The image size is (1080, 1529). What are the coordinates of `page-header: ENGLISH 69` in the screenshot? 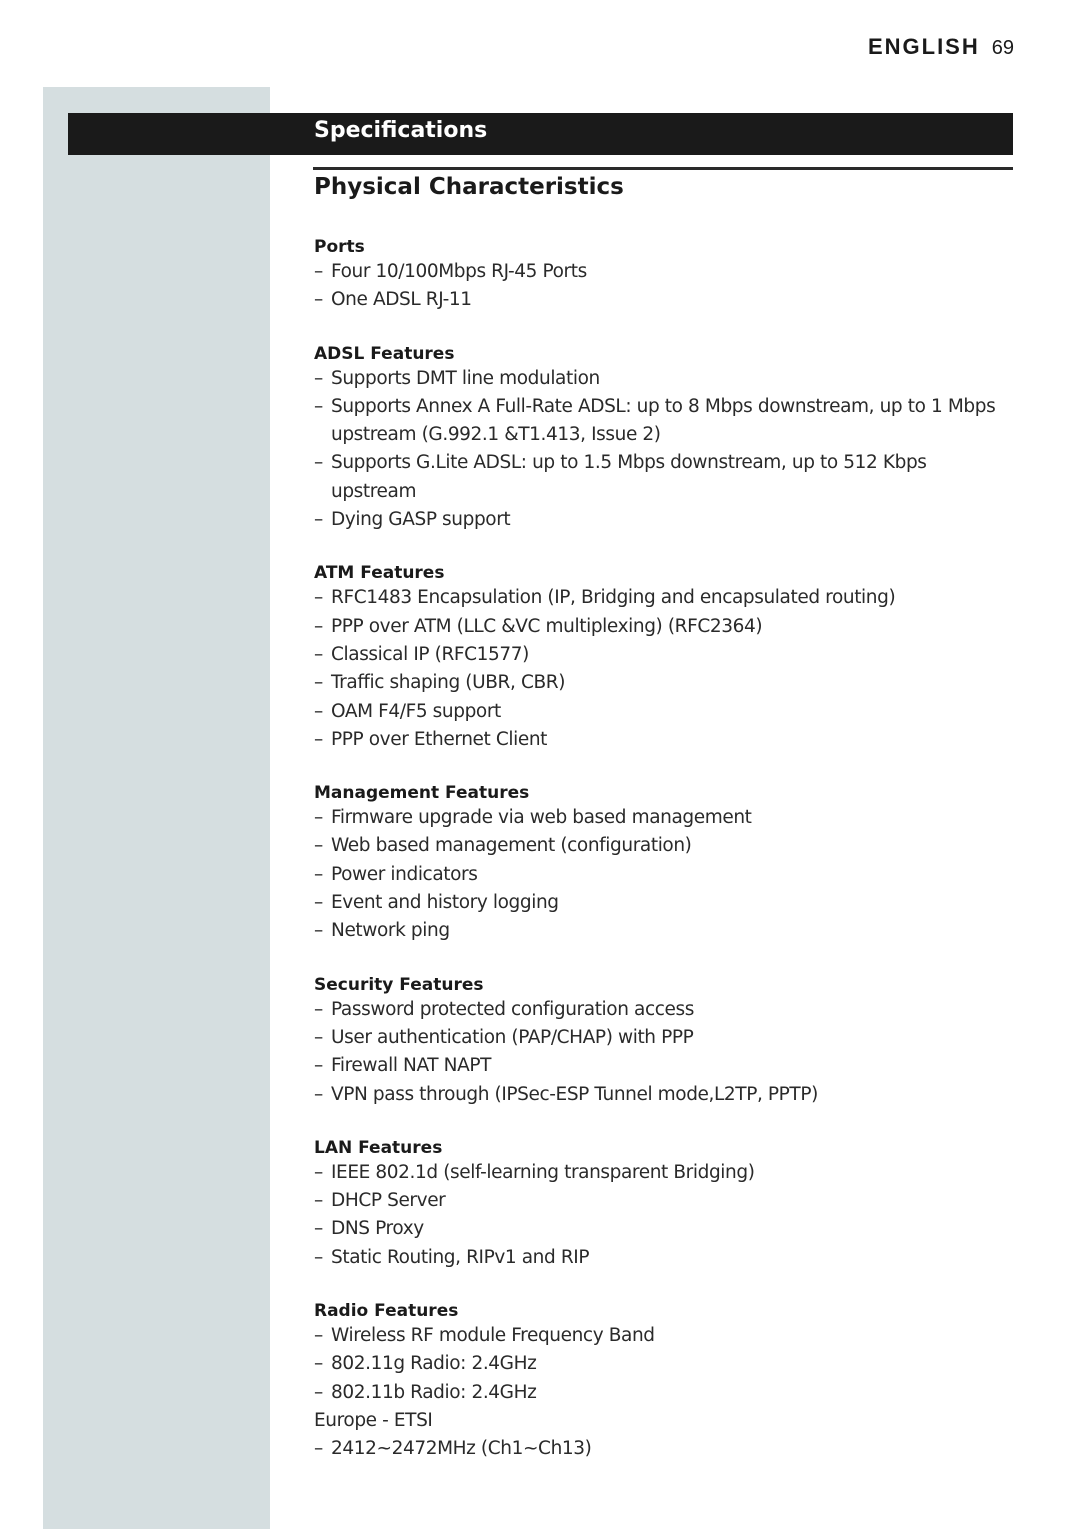 It's located at (941, 47).